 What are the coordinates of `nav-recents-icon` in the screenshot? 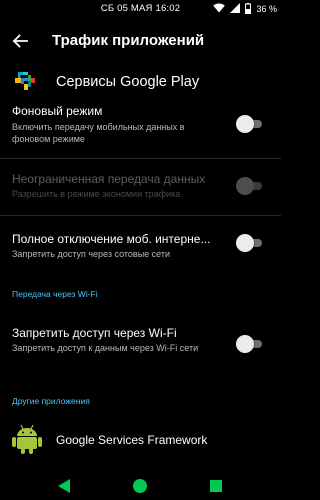 It's located at (216, 486).